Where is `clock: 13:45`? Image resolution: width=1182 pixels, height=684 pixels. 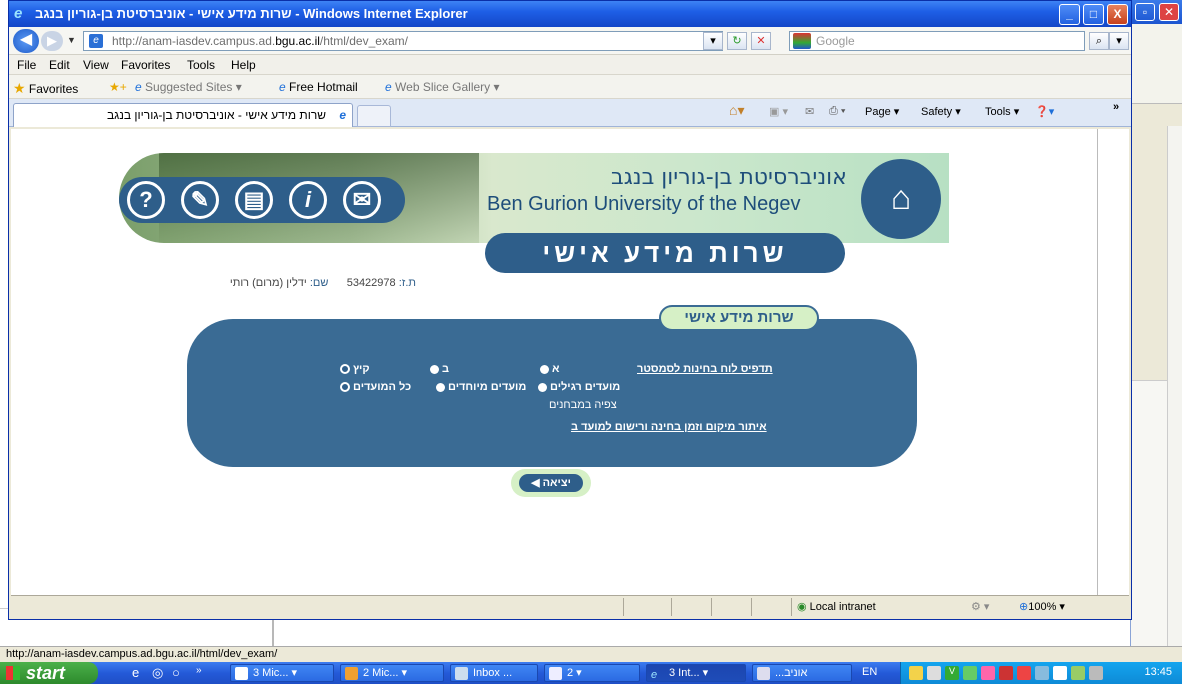 clock: 13:45 is located at coordinates (1158, 672).